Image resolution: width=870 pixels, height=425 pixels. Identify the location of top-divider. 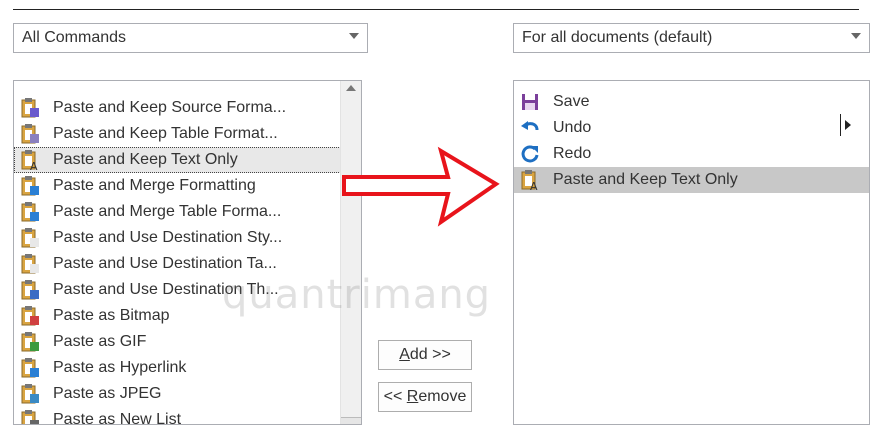
(436, 9).